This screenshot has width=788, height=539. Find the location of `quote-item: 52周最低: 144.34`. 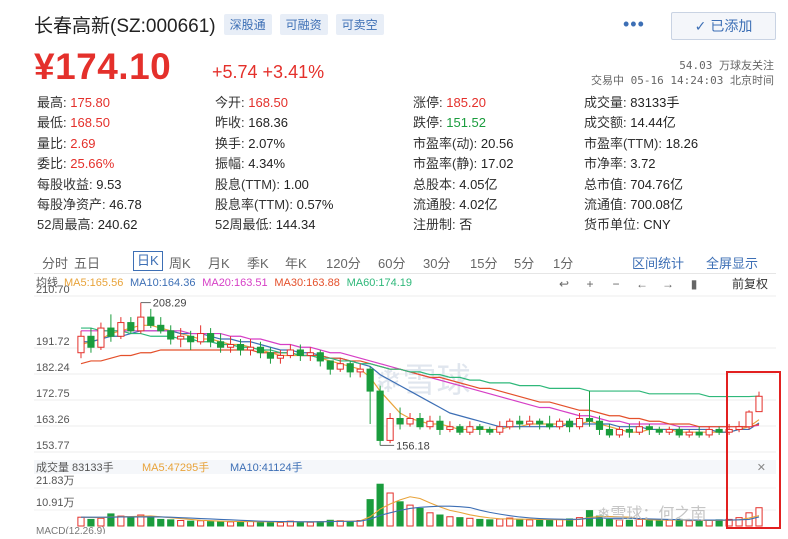

quote-item: 52周最低: 144.34 is located at coordinates (265, 223).